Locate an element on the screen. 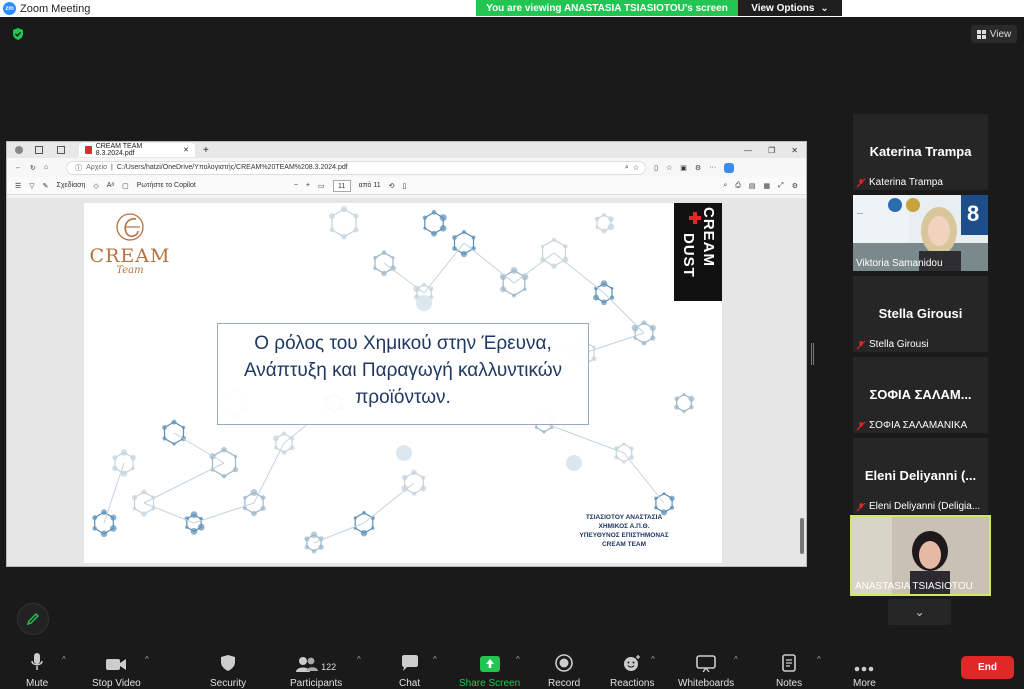 Image resolution: width=1024 pixels, height=689 pixels. participant-label: Viktoria Samanidou is located at coordinates (899, 263).